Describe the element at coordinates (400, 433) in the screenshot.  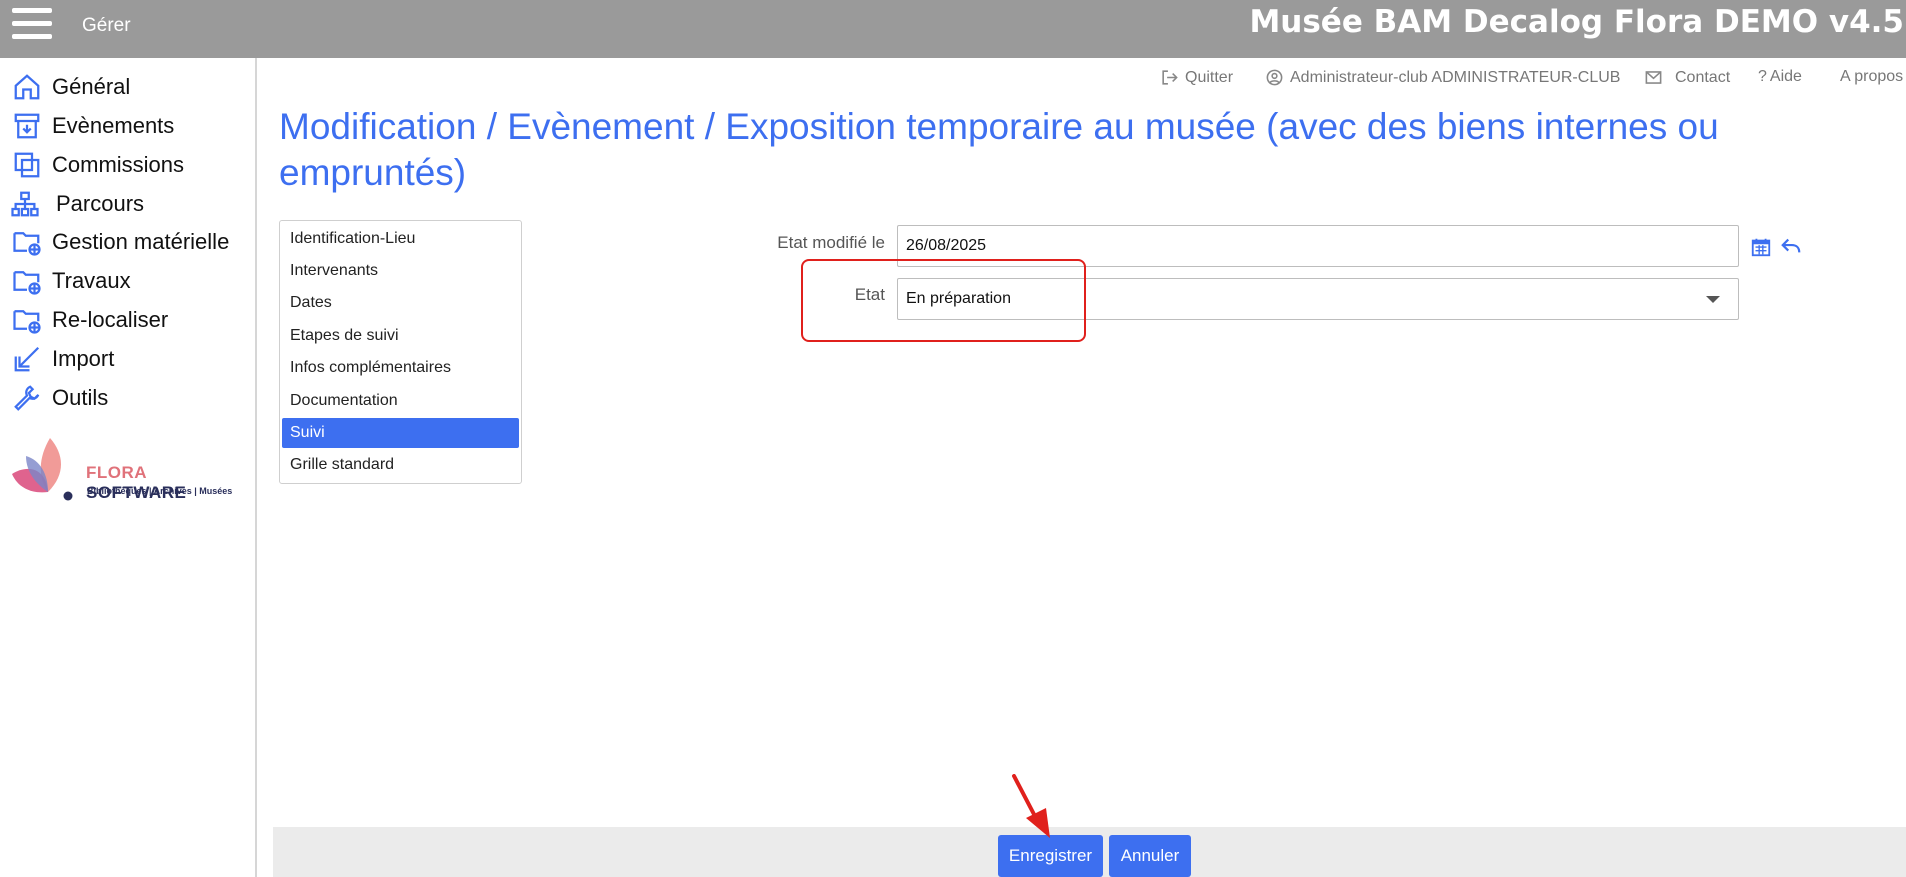
I see `tab-suivi: Suivi` at that location.